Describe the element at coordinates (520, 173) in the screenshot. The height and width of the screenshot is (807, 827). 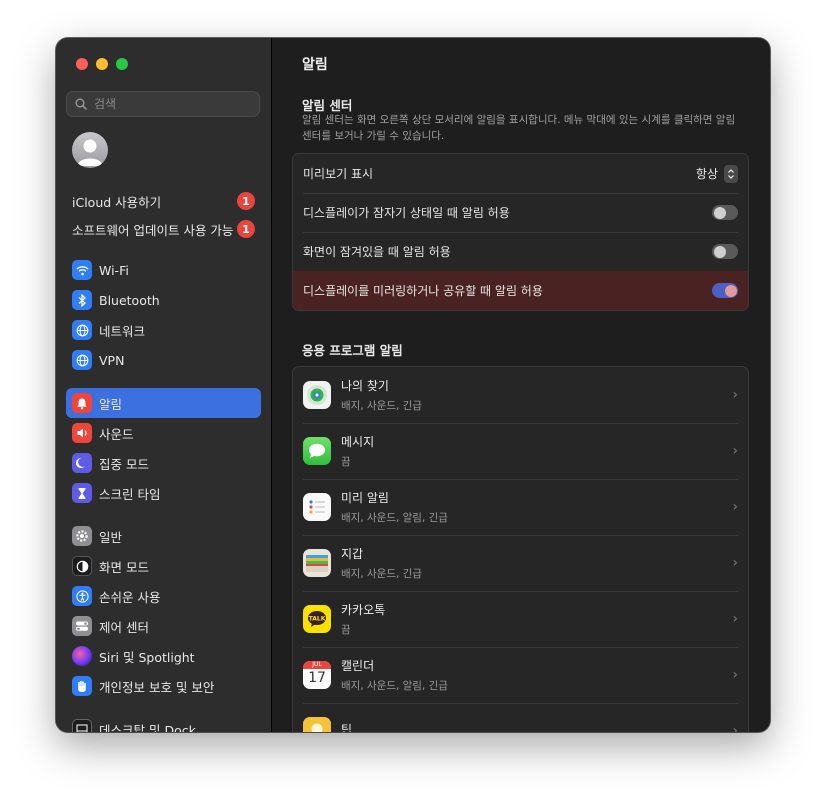
I see `preview-setting-row: 미리보기 표시 항상` at that location.